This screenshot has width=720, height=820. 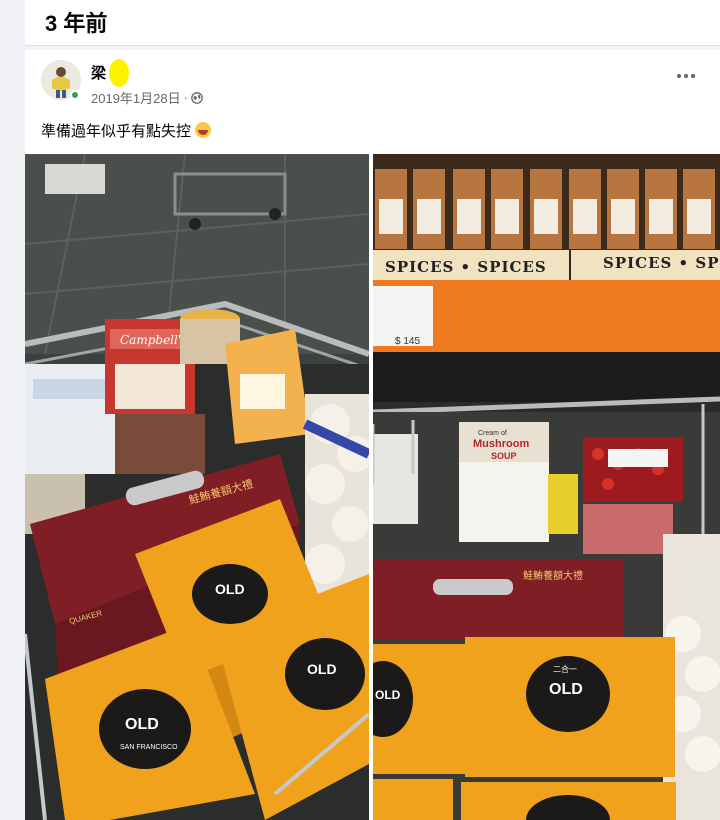 What do you see at coordinates (142, 724) in the screenshot?
I see `coffee-brand-3: OLD` at bounding box center [142, 724].